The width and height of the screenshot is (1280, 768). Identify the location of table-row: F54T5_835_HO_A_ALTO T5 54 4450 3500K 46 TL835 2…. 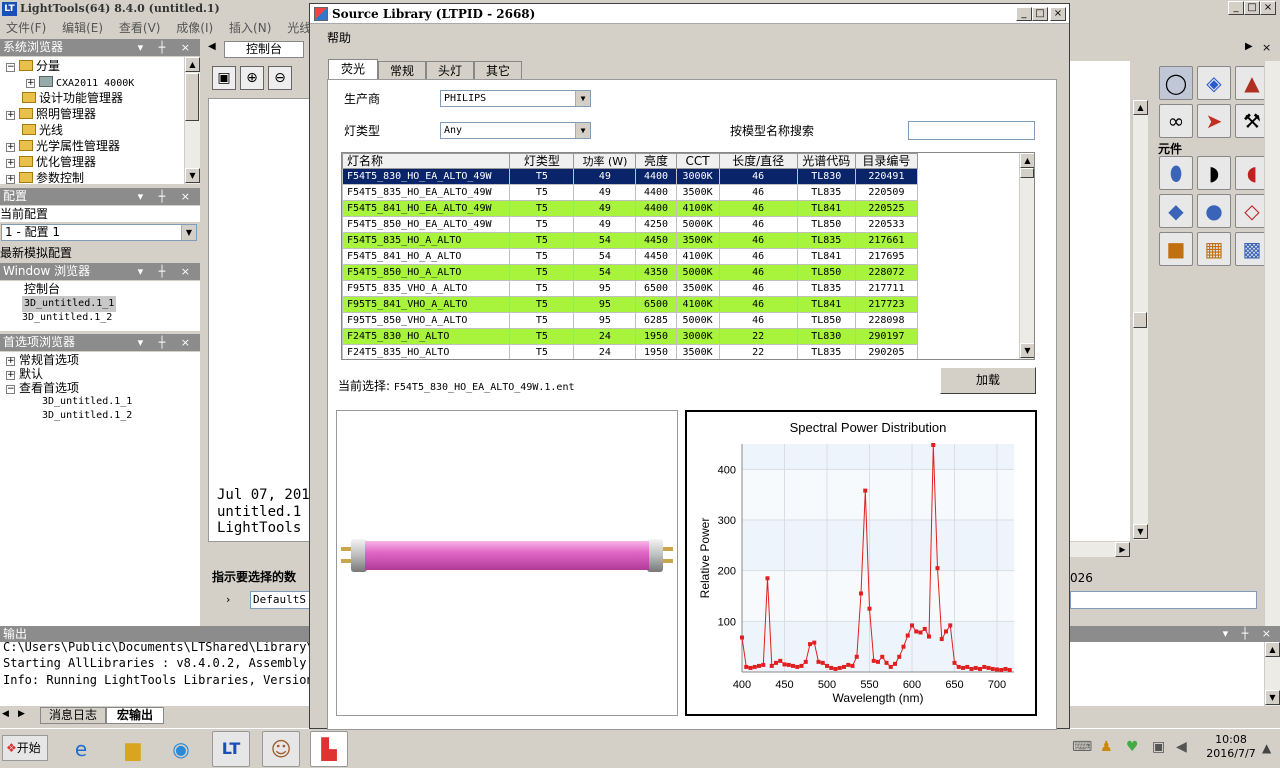
(630, 240).